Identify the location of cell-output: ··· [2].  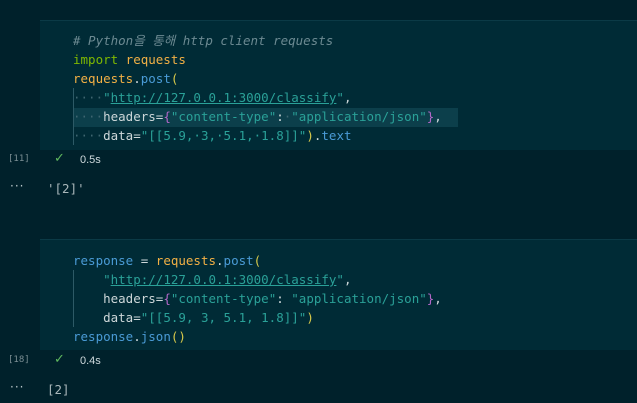
(318, 388).